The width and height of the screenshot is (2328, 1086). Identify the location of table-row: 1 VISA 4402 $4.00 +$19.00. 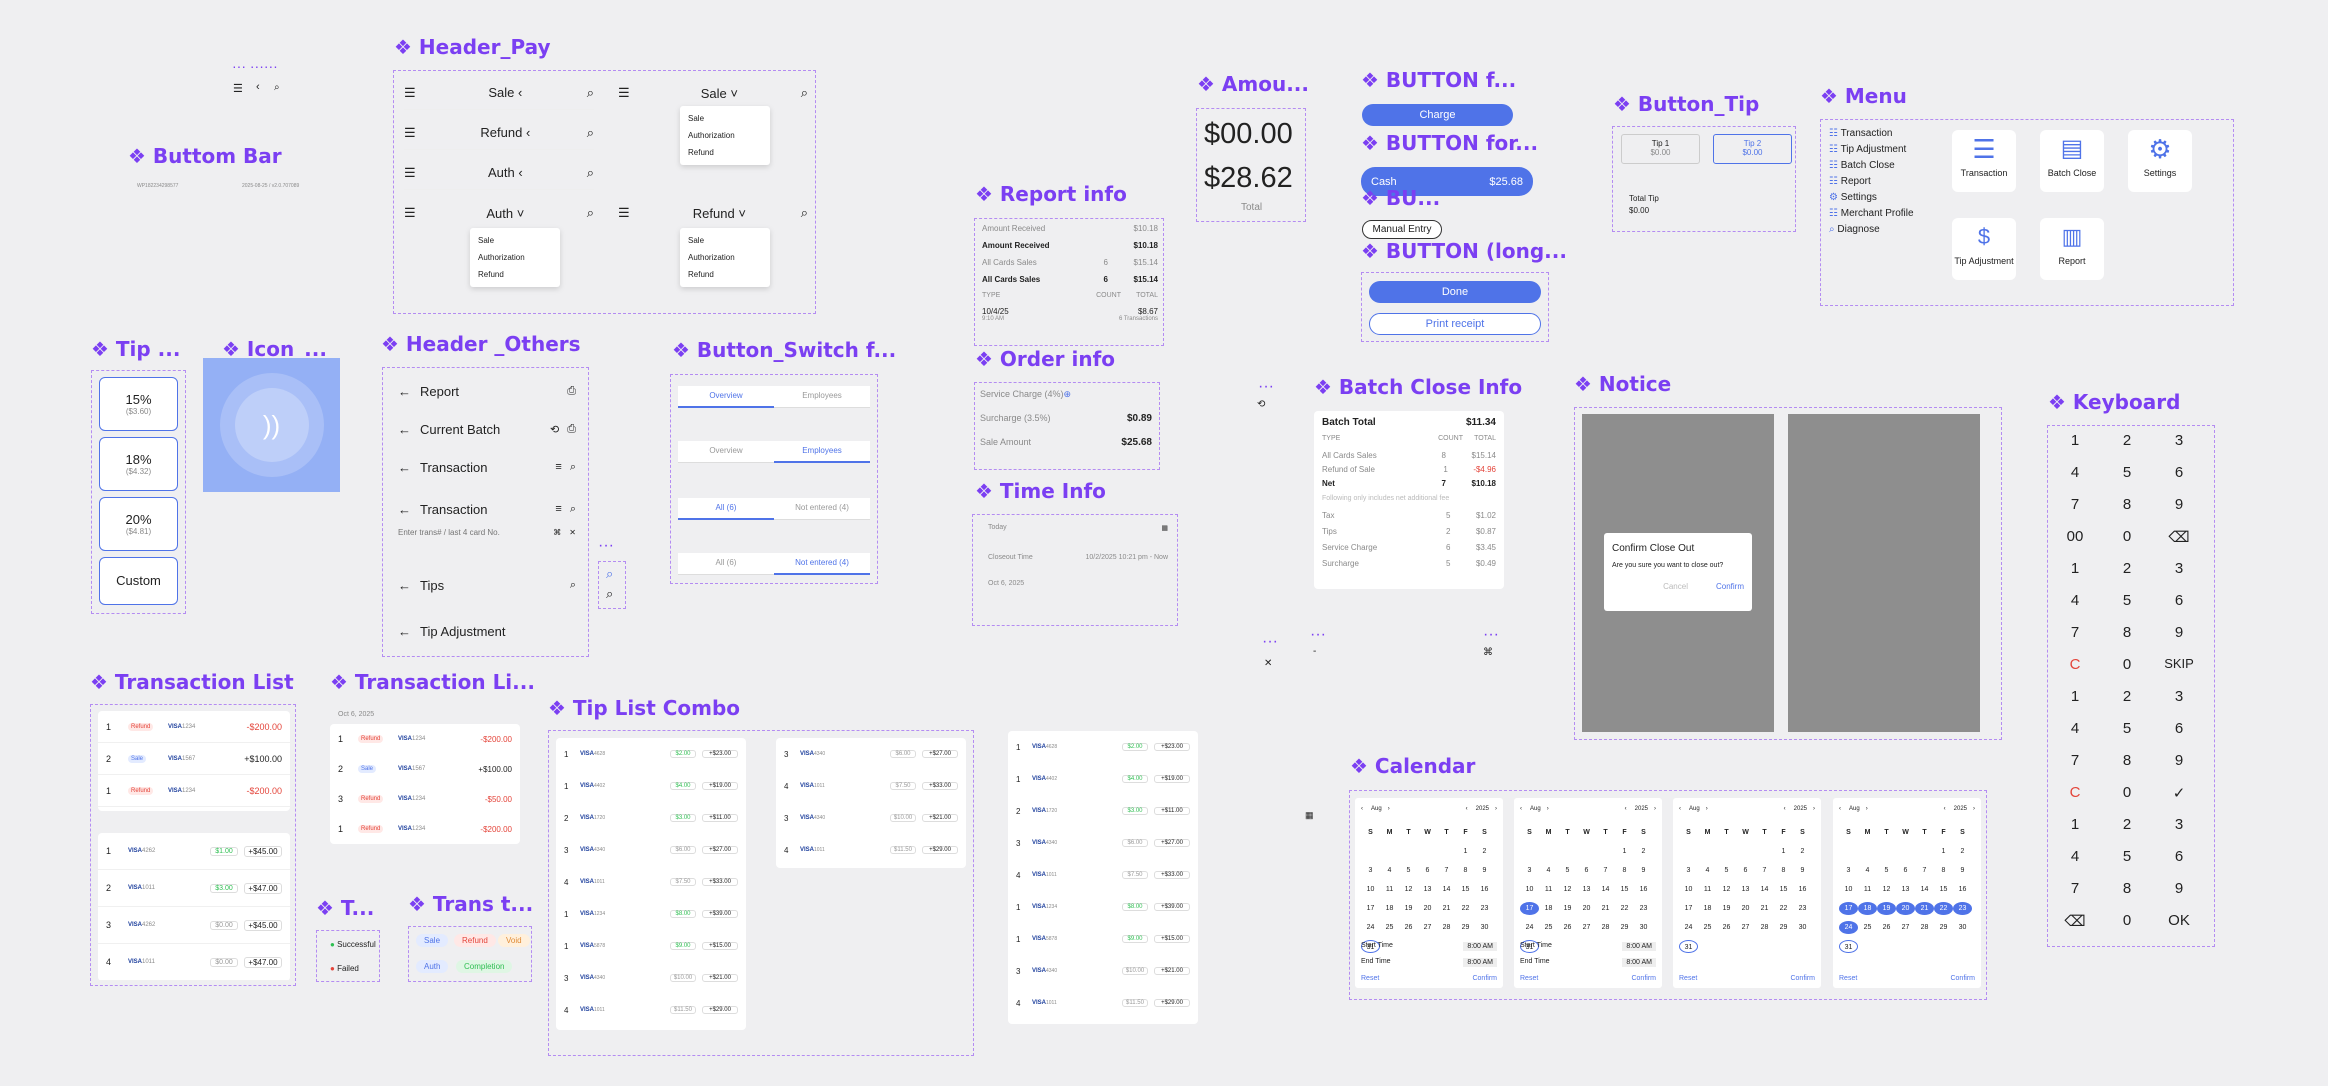
(651, 786).